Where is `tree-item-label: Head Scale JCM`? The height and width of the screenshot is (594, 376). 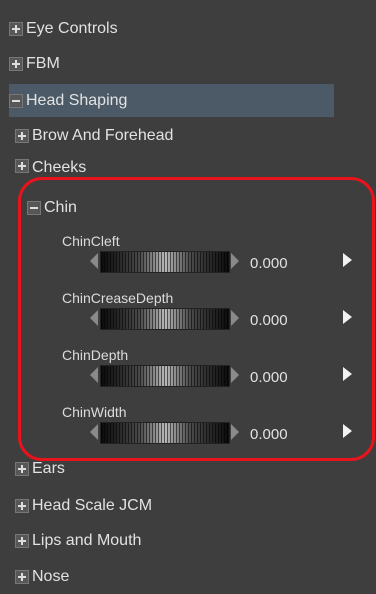
tree-item-label: Head Scale JCM is located at coordinates (92, 505).